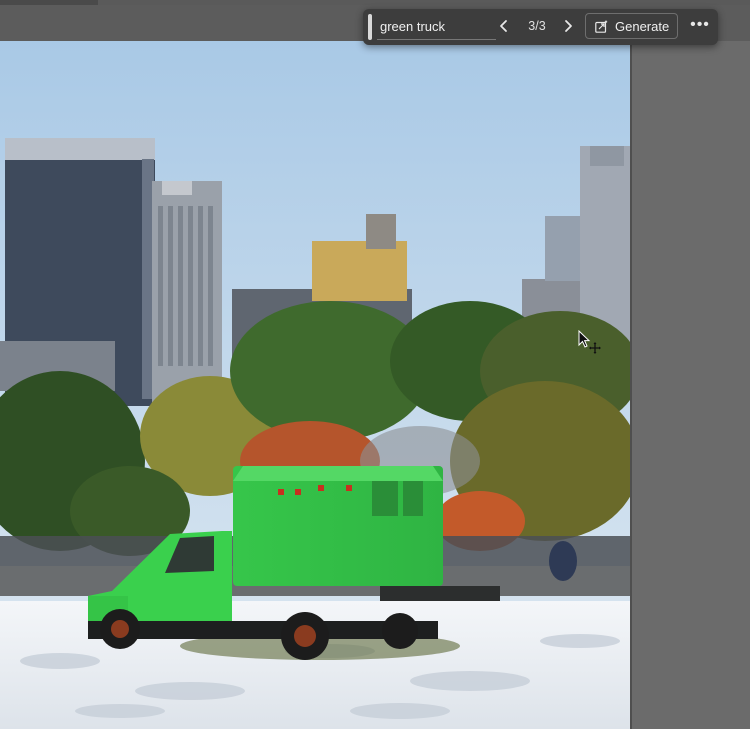  What do you see at coordinates (436, 26) in the screenshot?
I see `prompt-input` at bounding box center [436, 26].